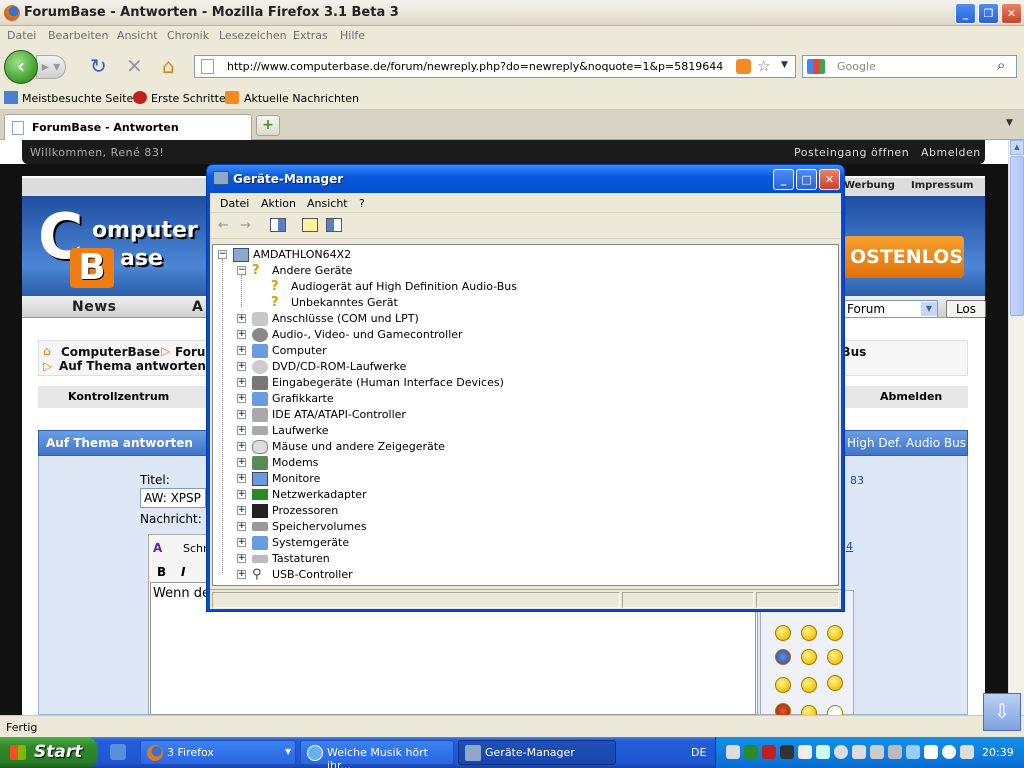  Describe the element at coordinates (849, 546) in the screenshot. I see `right-link-4: 4` at that location.